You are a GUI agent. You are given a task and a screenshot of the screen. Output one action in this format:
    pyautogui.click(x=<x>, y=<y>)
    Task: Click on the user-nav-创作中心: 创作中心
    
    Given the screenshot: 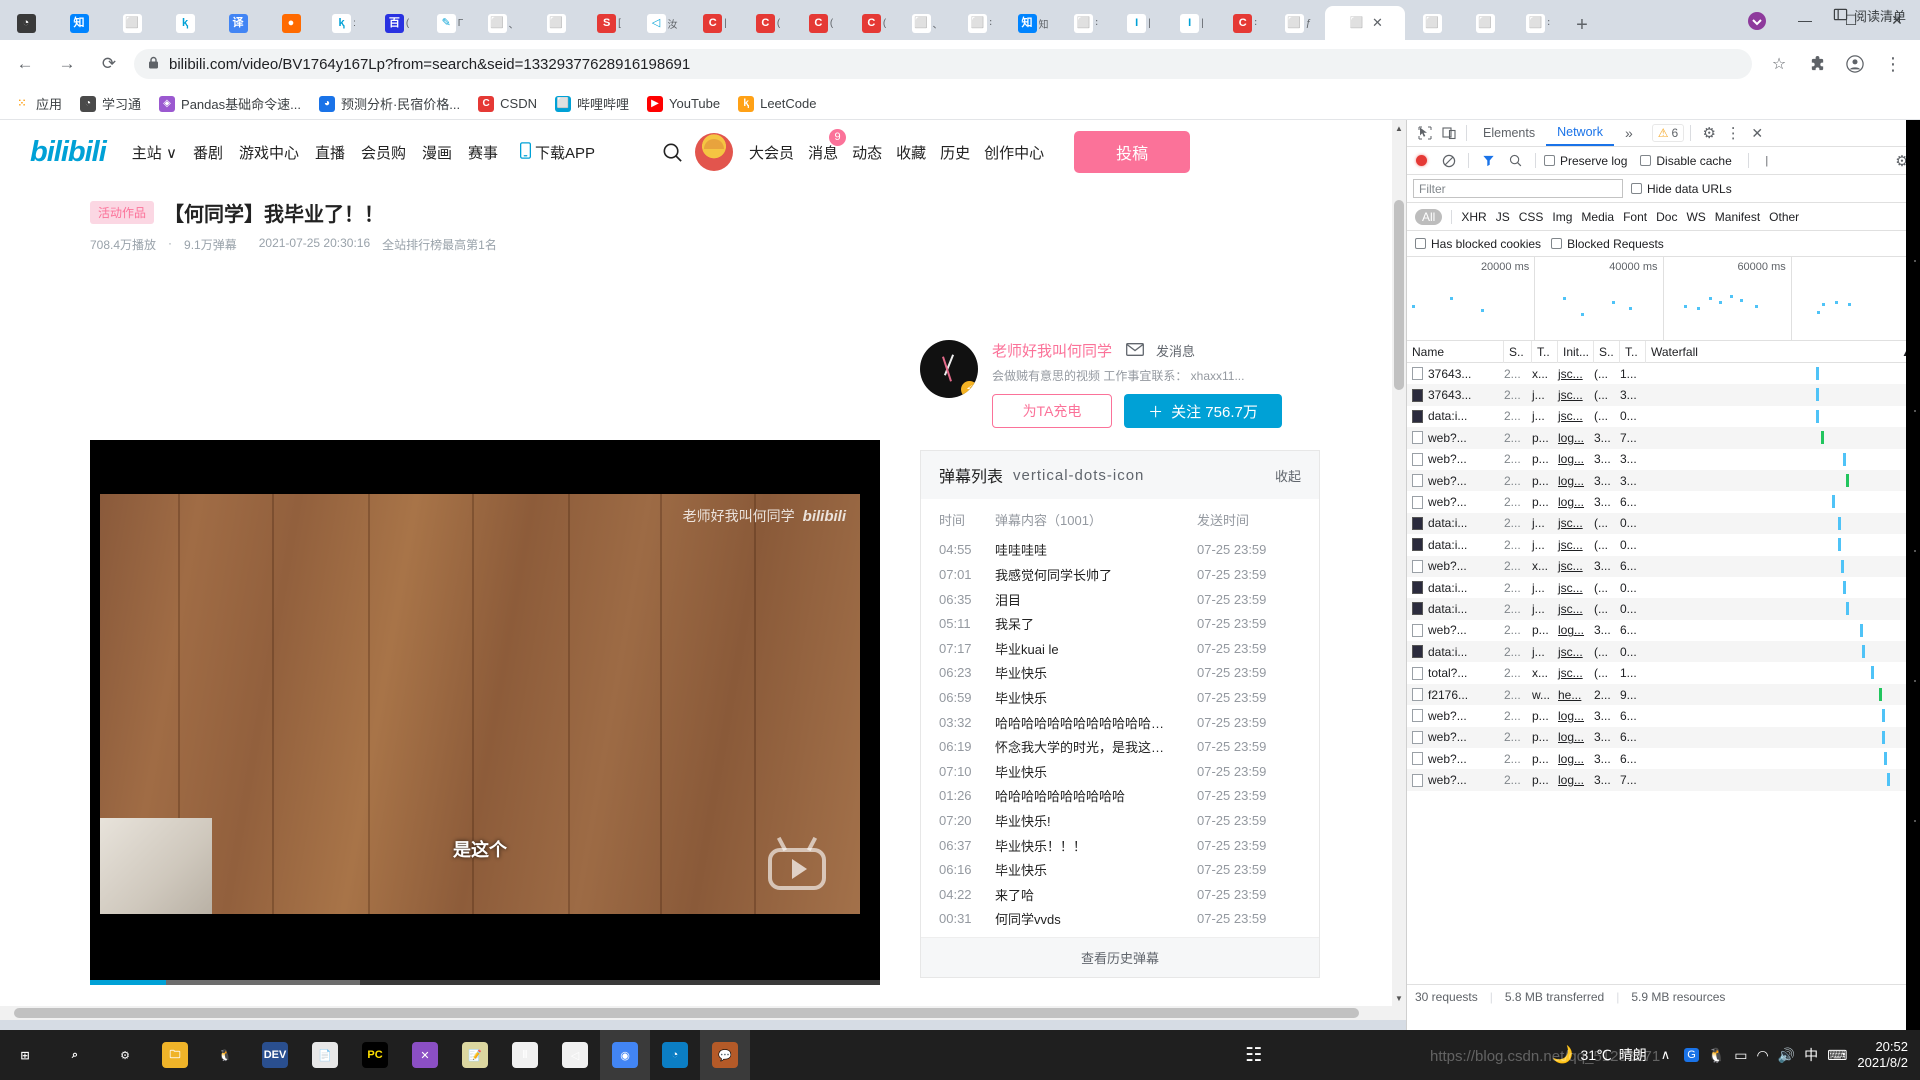 What is the action you would take?
    pyautogui.click(x=1014, y=152)
    